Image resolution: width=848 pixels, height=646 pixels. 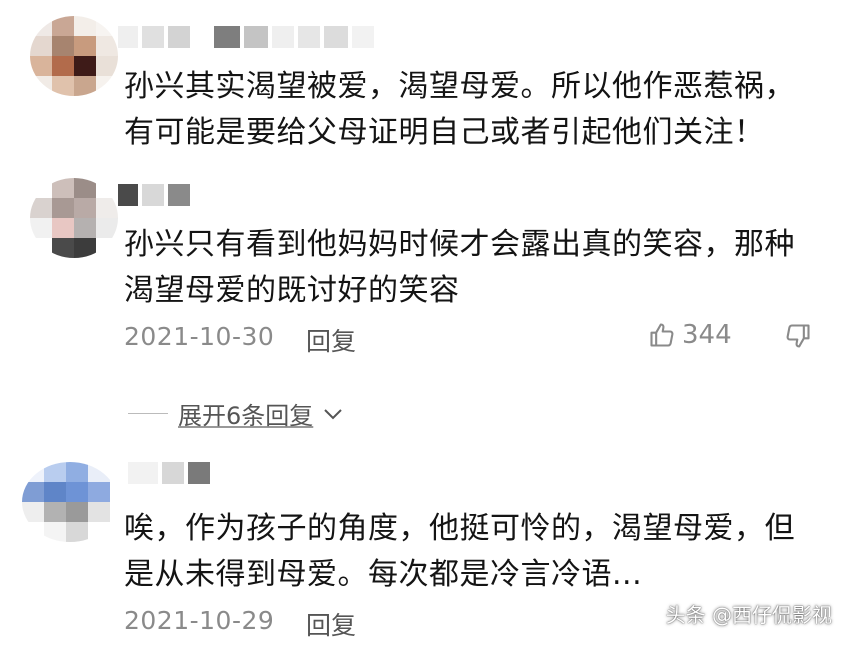 I want to click on watermark: 头条 @西仔侃影视, so click(x=748, y=615).